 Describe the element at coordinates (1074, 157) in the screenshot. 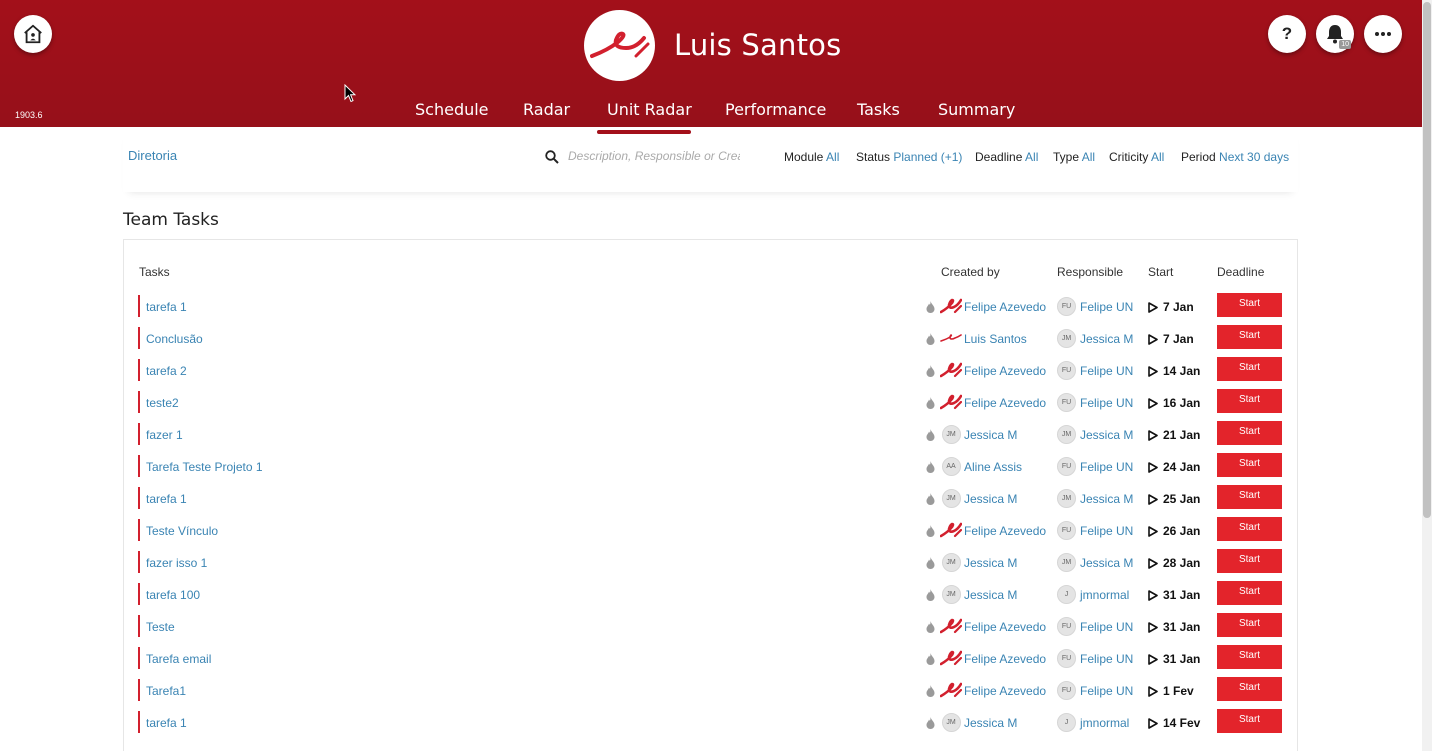

I see `filter-type: Type All` at that location.